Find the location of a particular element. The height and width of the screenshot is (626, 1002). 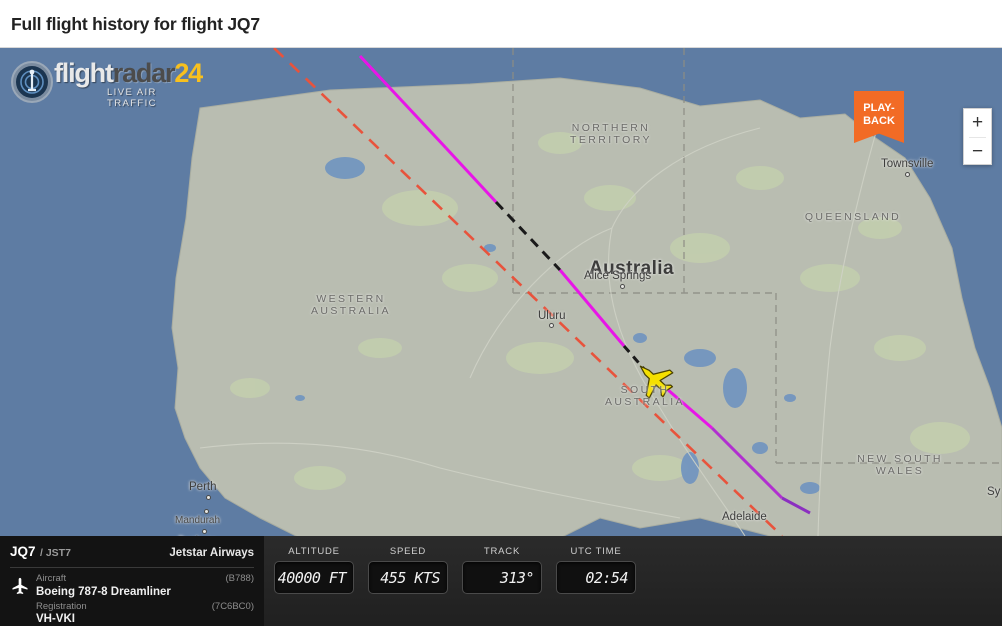

map-label-city: Sy is located at coordinates (994, 492).